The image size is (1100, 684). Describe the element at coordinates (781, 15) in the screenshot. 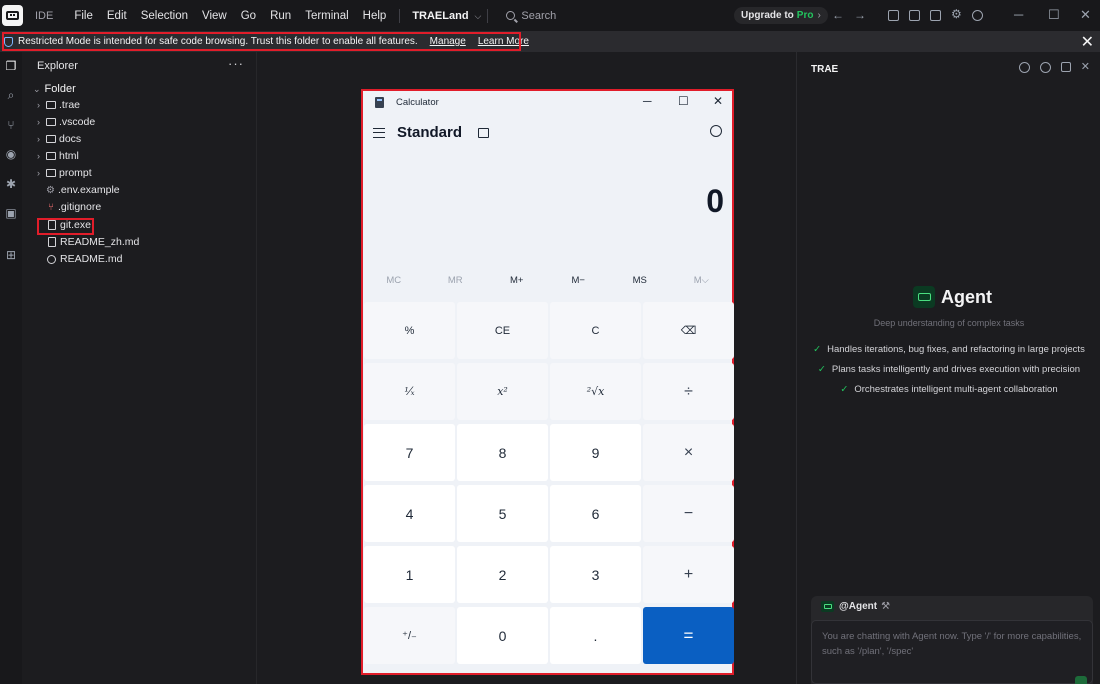

I see `upgrade-button: Upgrade to Pro ›` at that location.